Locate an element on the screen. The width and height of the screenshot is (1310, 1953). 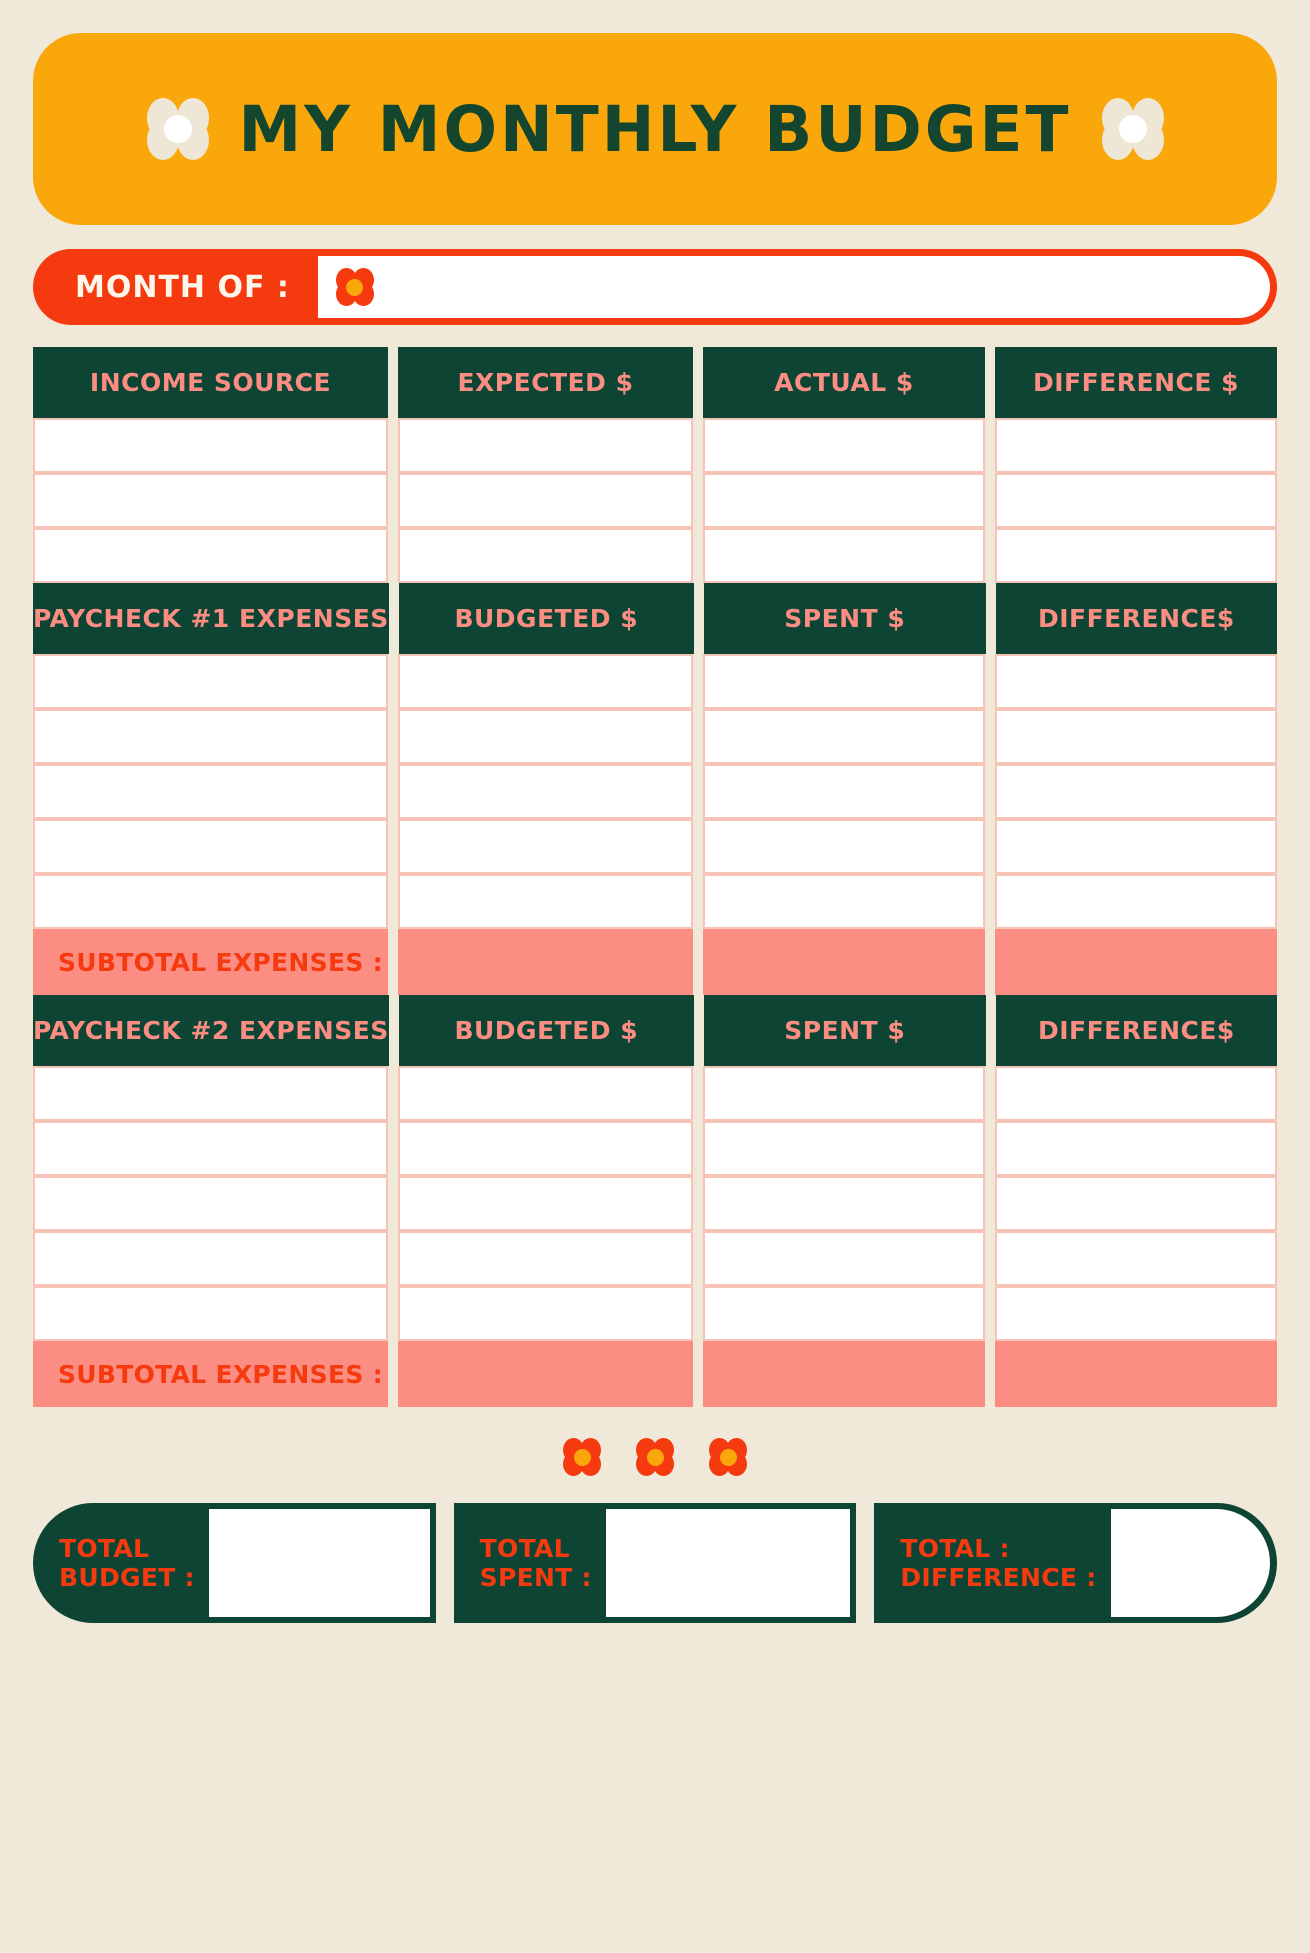
month-of-bar: MONTH OF : is located at coordinates (655, 287).